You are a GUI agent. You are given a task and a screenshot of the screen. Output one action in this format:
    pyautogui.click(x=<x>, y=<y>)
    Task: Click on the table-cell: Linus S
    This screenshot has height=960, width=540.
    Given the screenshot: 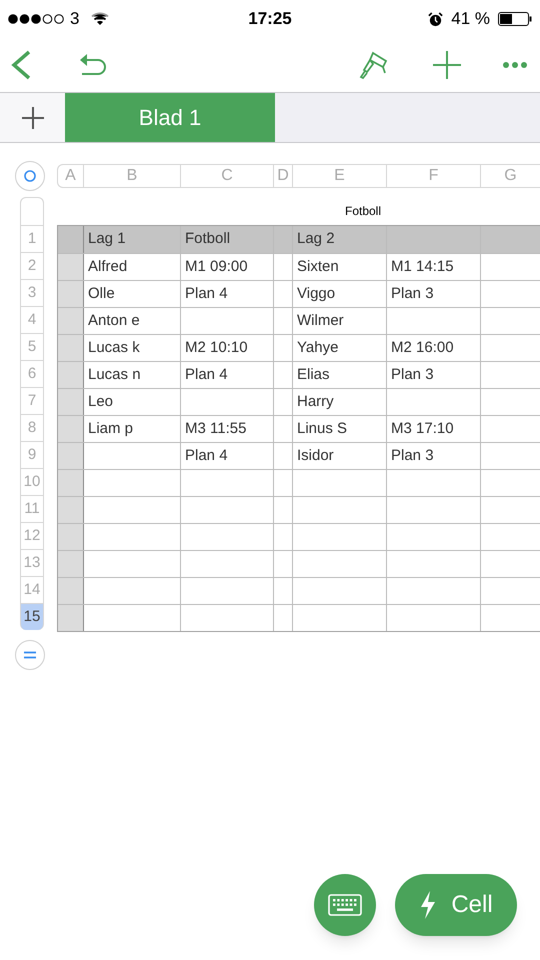 What is the action you would take?
    pyautogui.click(x=339, y=429)
    